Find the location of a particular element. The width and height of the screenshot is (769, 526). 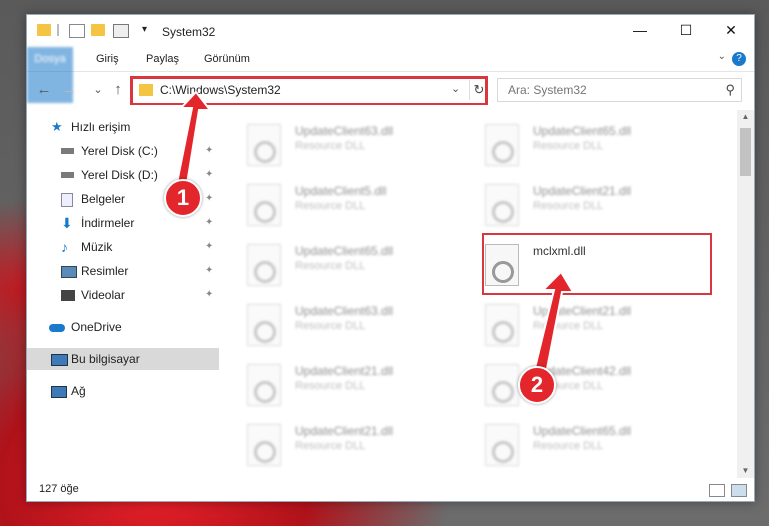

sidebar-item-videos: Videolar ✦ is located at coordinates (123, 295).